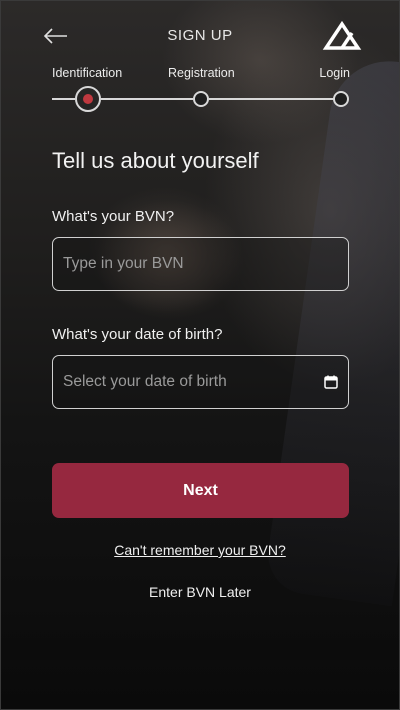 The image size is (400, 710). I want to click on calendar-icon, so click(331, 382).